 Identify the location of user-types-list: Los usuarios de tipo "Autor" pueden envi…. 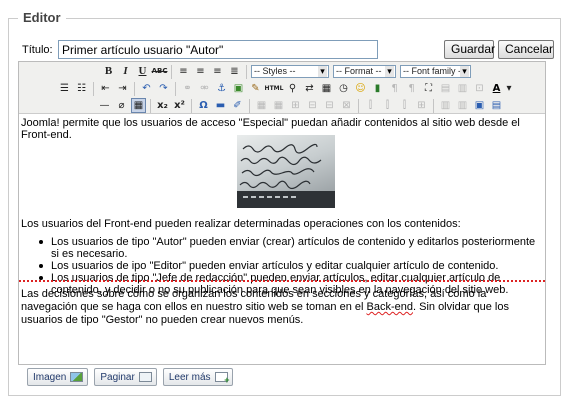
(291, 266).